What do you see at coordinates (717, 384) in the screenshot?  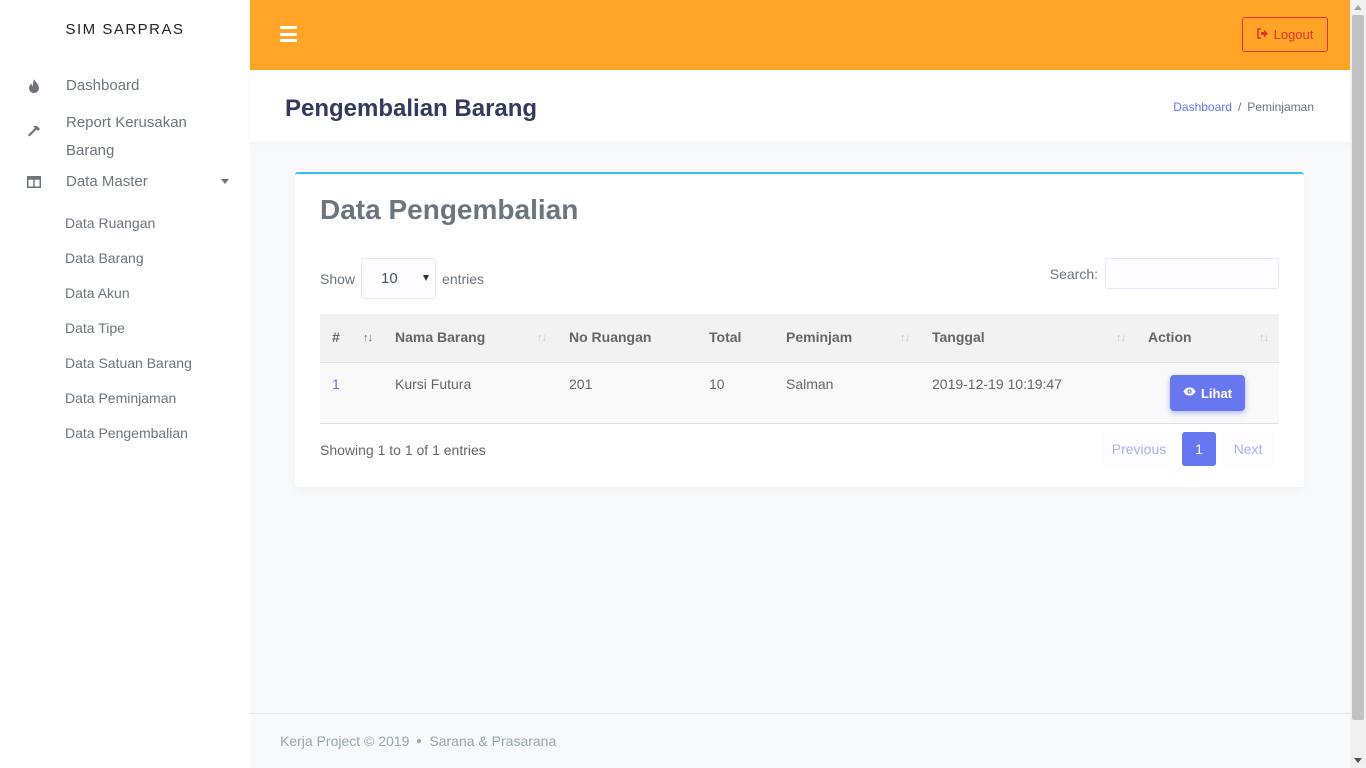 I see `cell-total: 10` at bounding box center [717, 384].